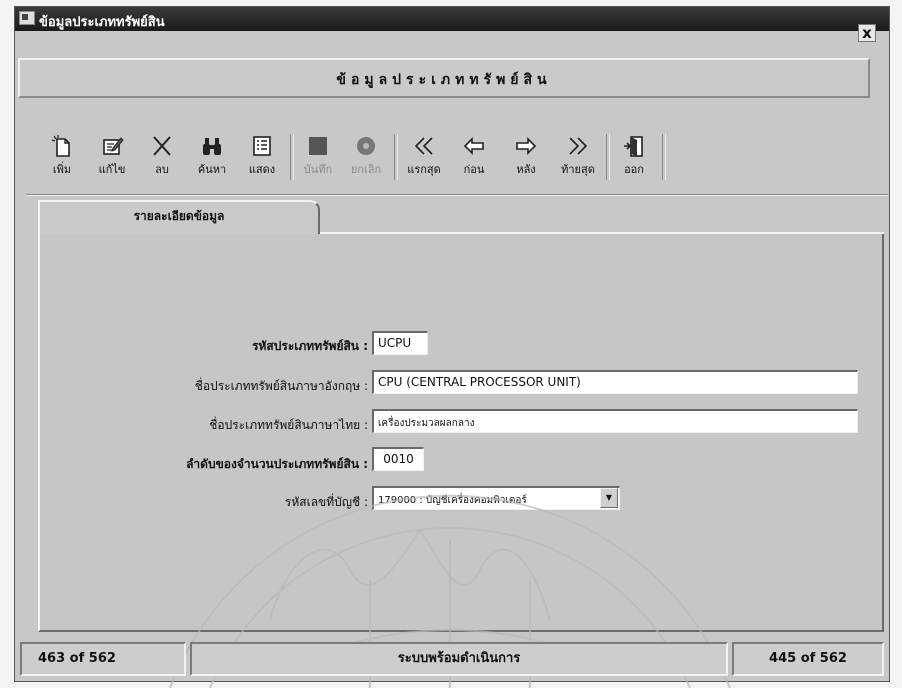  What do you see at coordinates (602, 233) in the screenshot?
I see `tab-panel-border` at bounding box center [602, 233].